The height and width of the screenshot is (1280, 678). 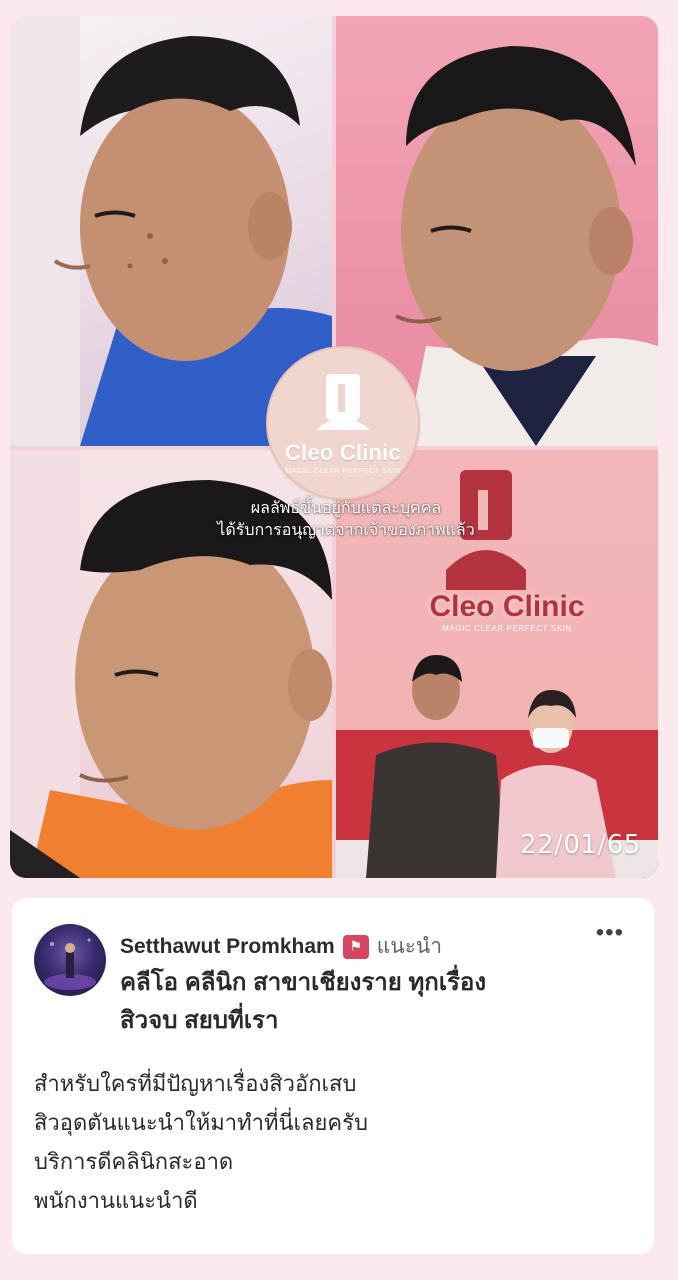 What do you see at coordinates (343, 402) in the screenshot?
I see `clinic-logo-icon` at bounding box center [343, 402].